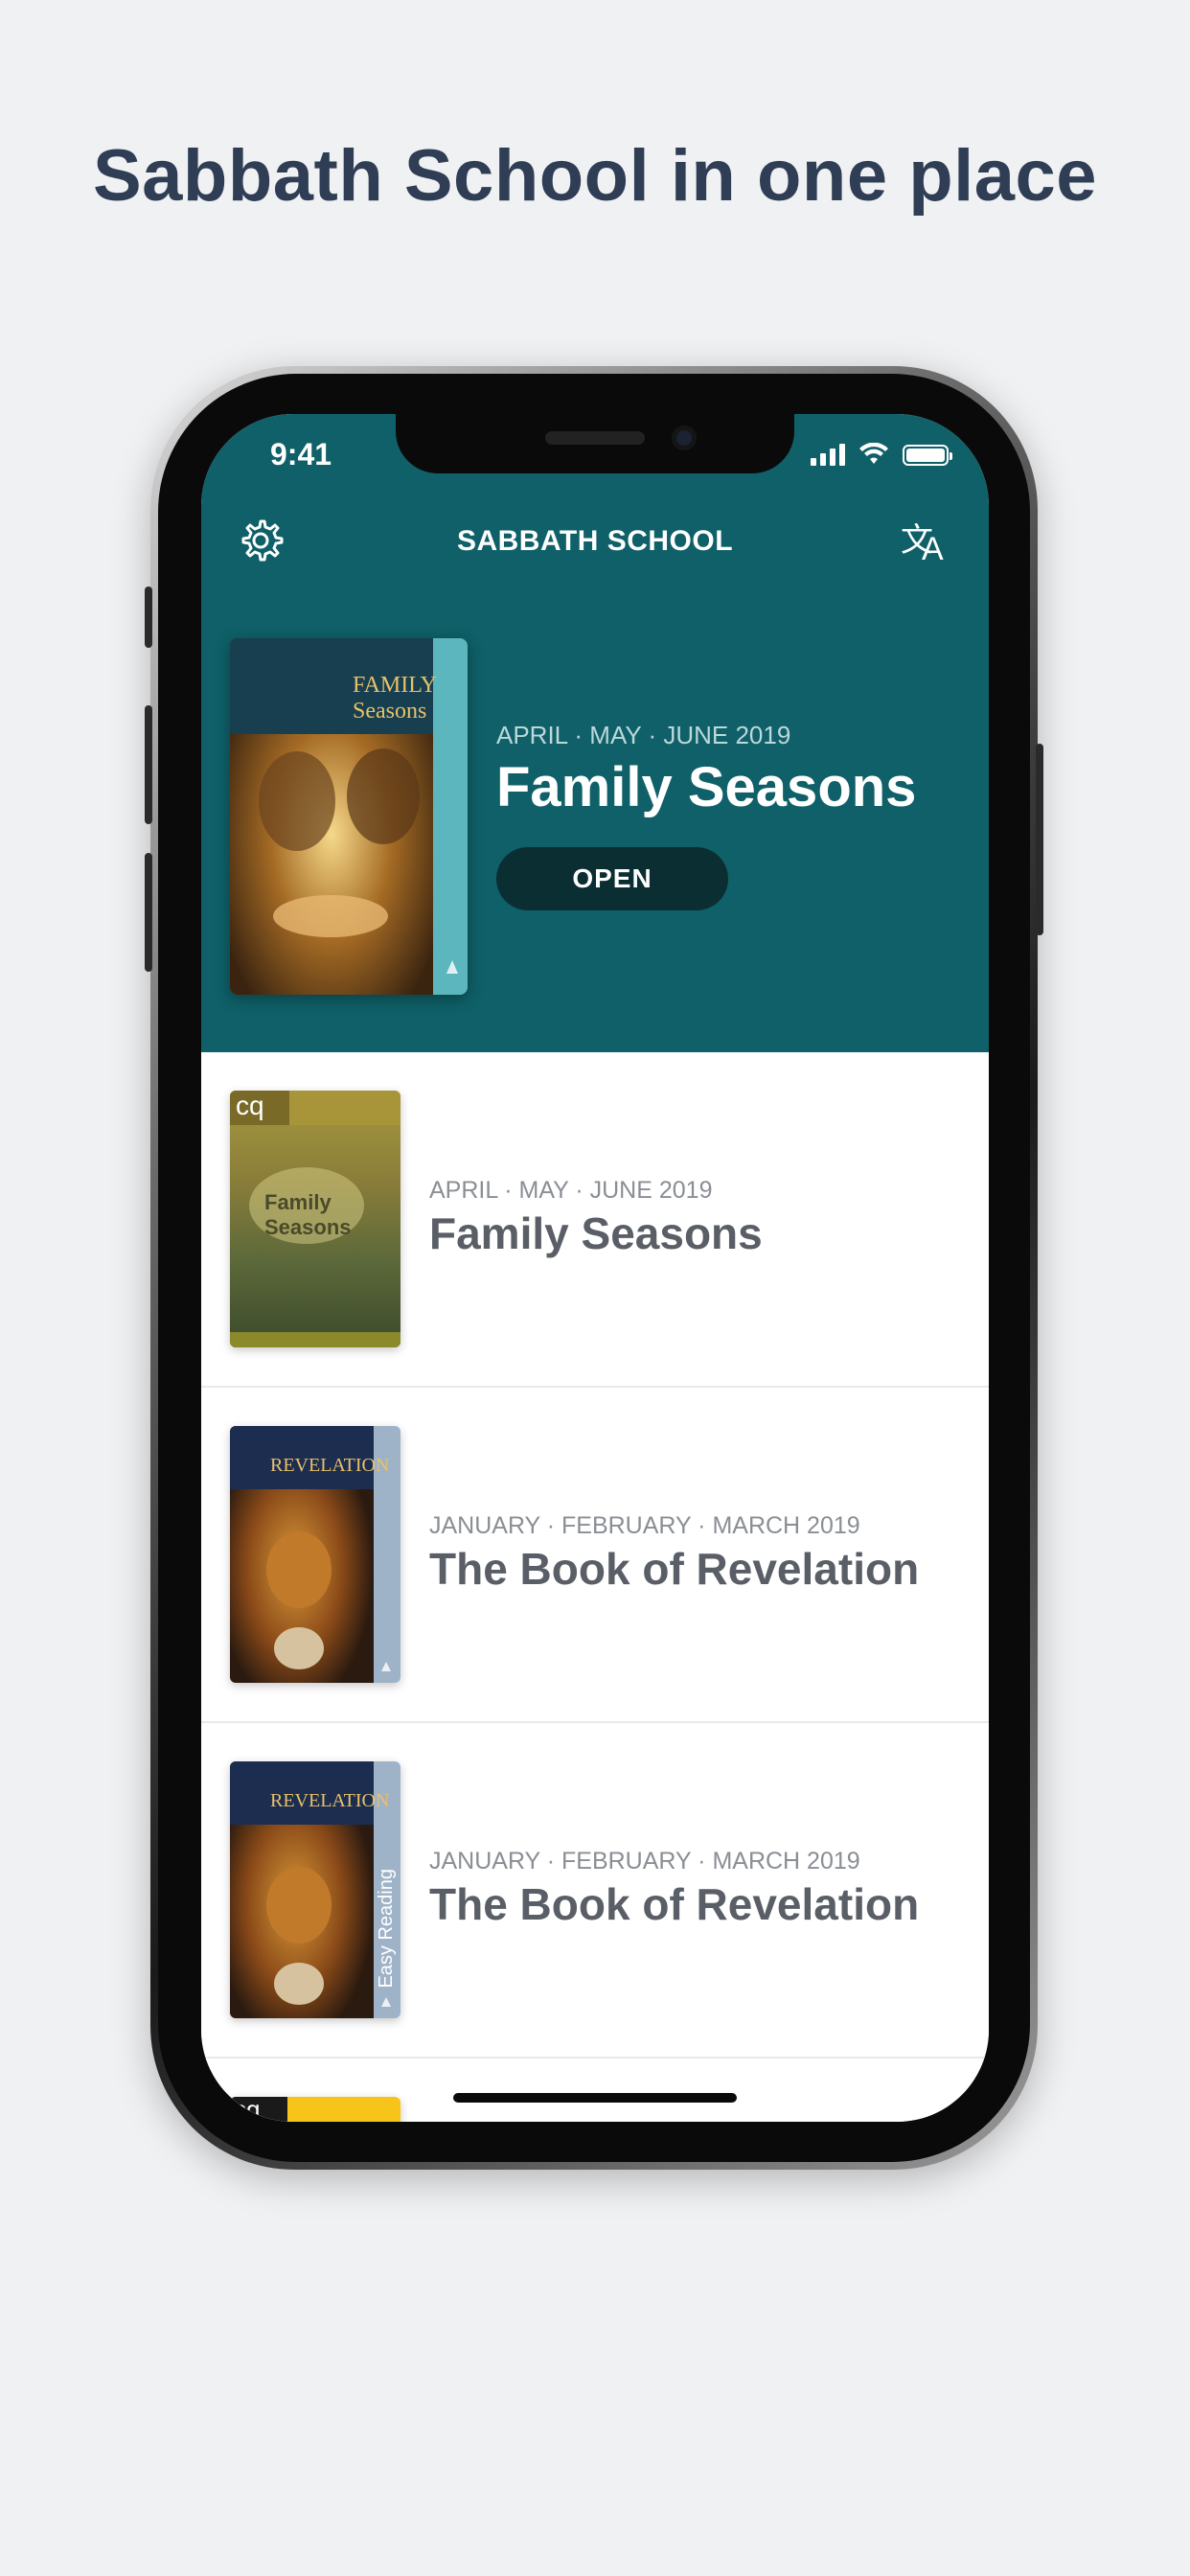 The width and height of the screenshot is (1190, 2576). What do you see at coordinates (148, 912) in the screenshot?
I see `volume-down-button` at bounding box center [148, 912].